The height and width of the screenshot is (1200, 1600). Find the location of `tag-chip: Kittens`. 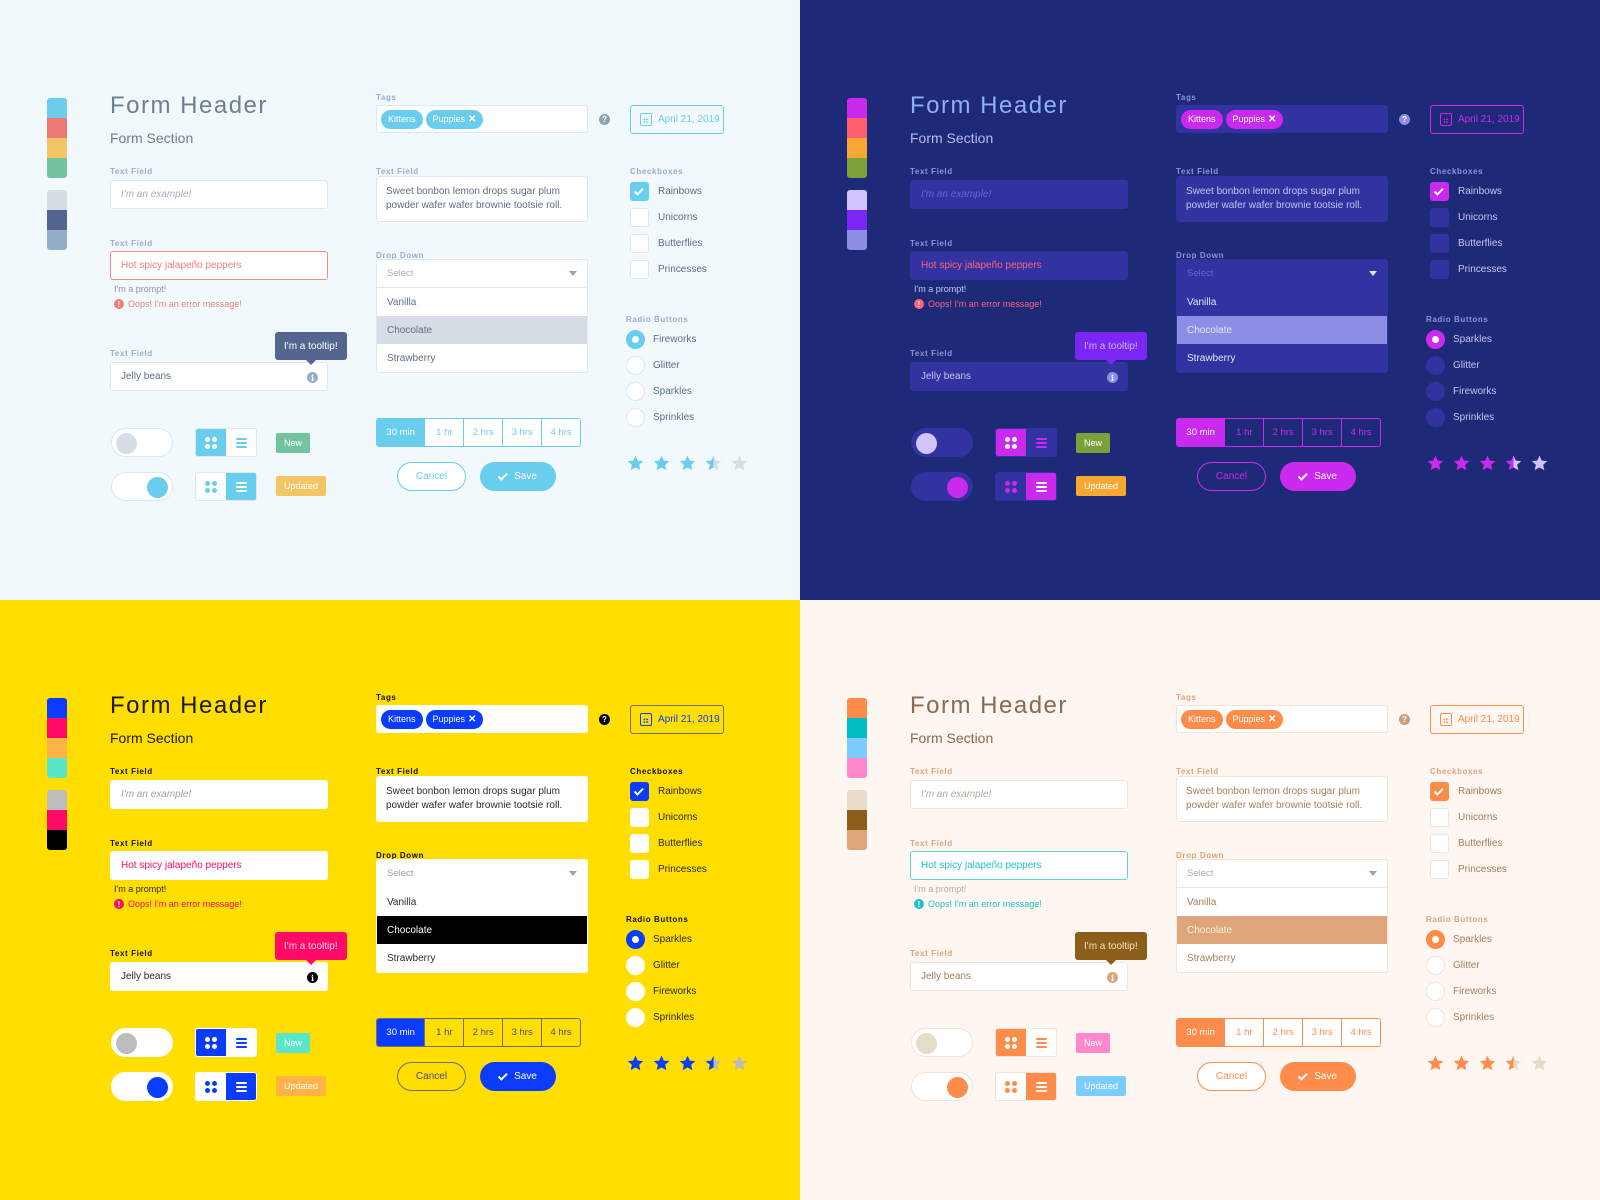

tag-chip: Kittens is located at coordinates (402, 719).